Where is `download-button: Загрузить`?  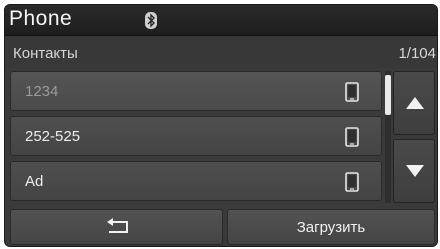 download-button: Загрузить is located at coordinates (331, 227).